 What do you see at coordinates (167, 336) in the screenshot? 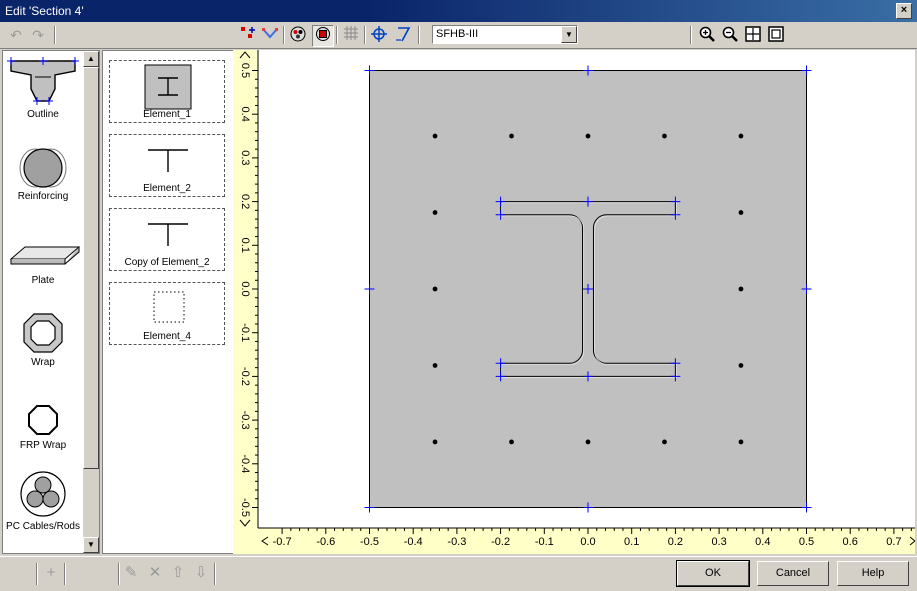
I see `element-label: Element_4` at bounding box center [167, 336].